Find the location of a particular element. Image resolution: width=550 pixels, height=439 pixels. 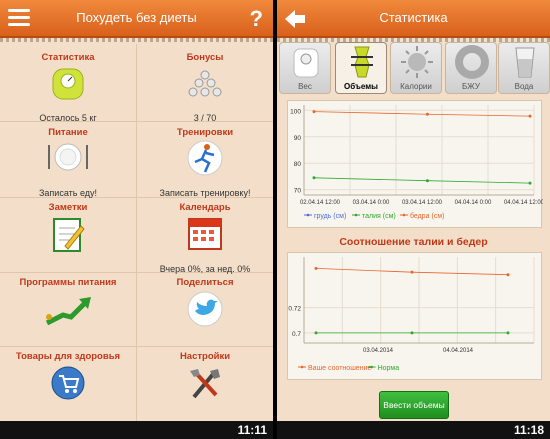

menu-health-products: Товары для здоровья is located at coordinates (68, 386).